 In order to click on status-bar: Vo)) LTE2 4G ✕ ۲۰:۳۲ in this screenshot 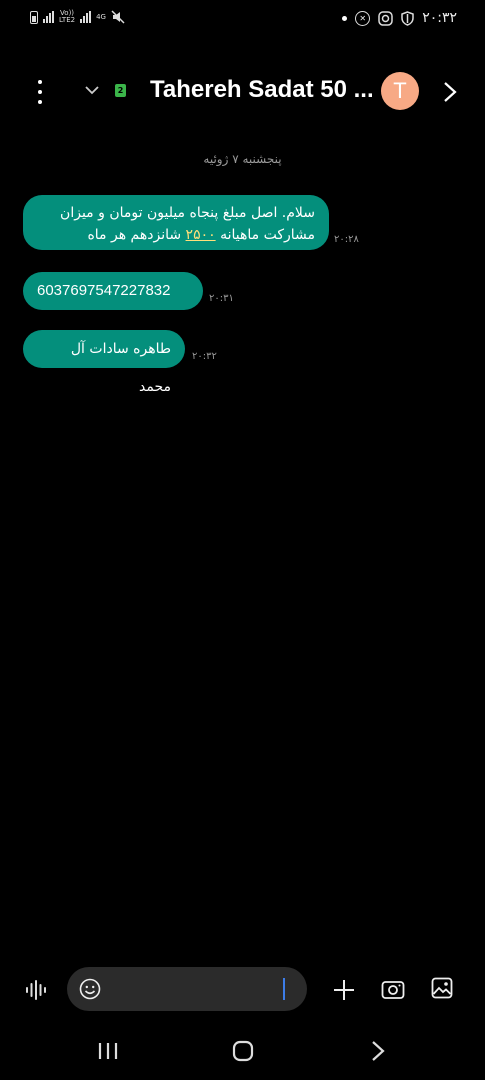, I will do `click(242, 20)`.